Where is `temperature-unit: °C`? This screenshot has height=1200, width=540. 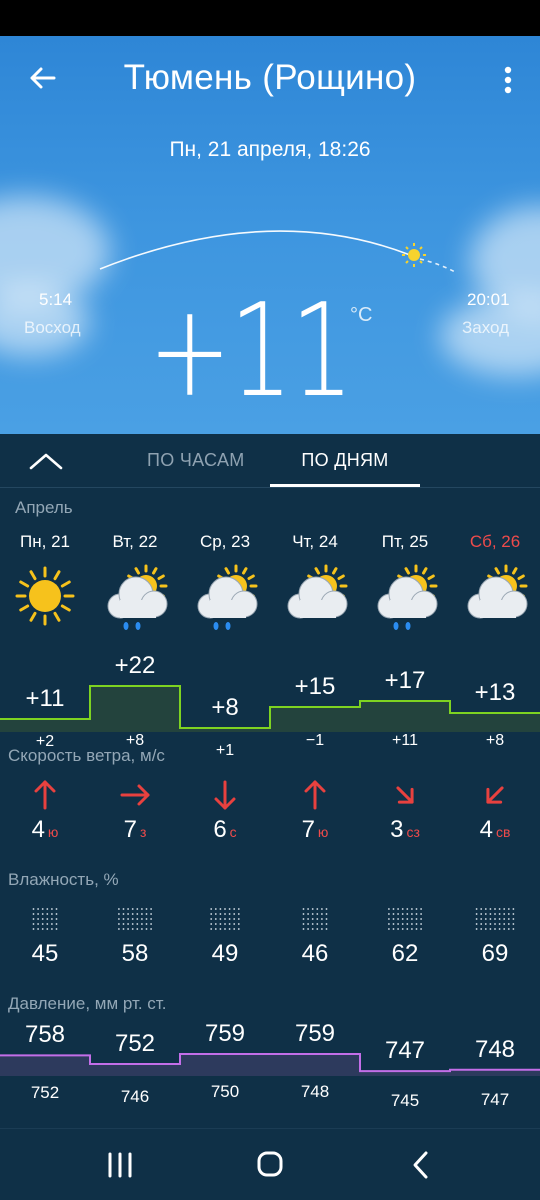 temperature-unit: °C is located at coordinates (361, 315).